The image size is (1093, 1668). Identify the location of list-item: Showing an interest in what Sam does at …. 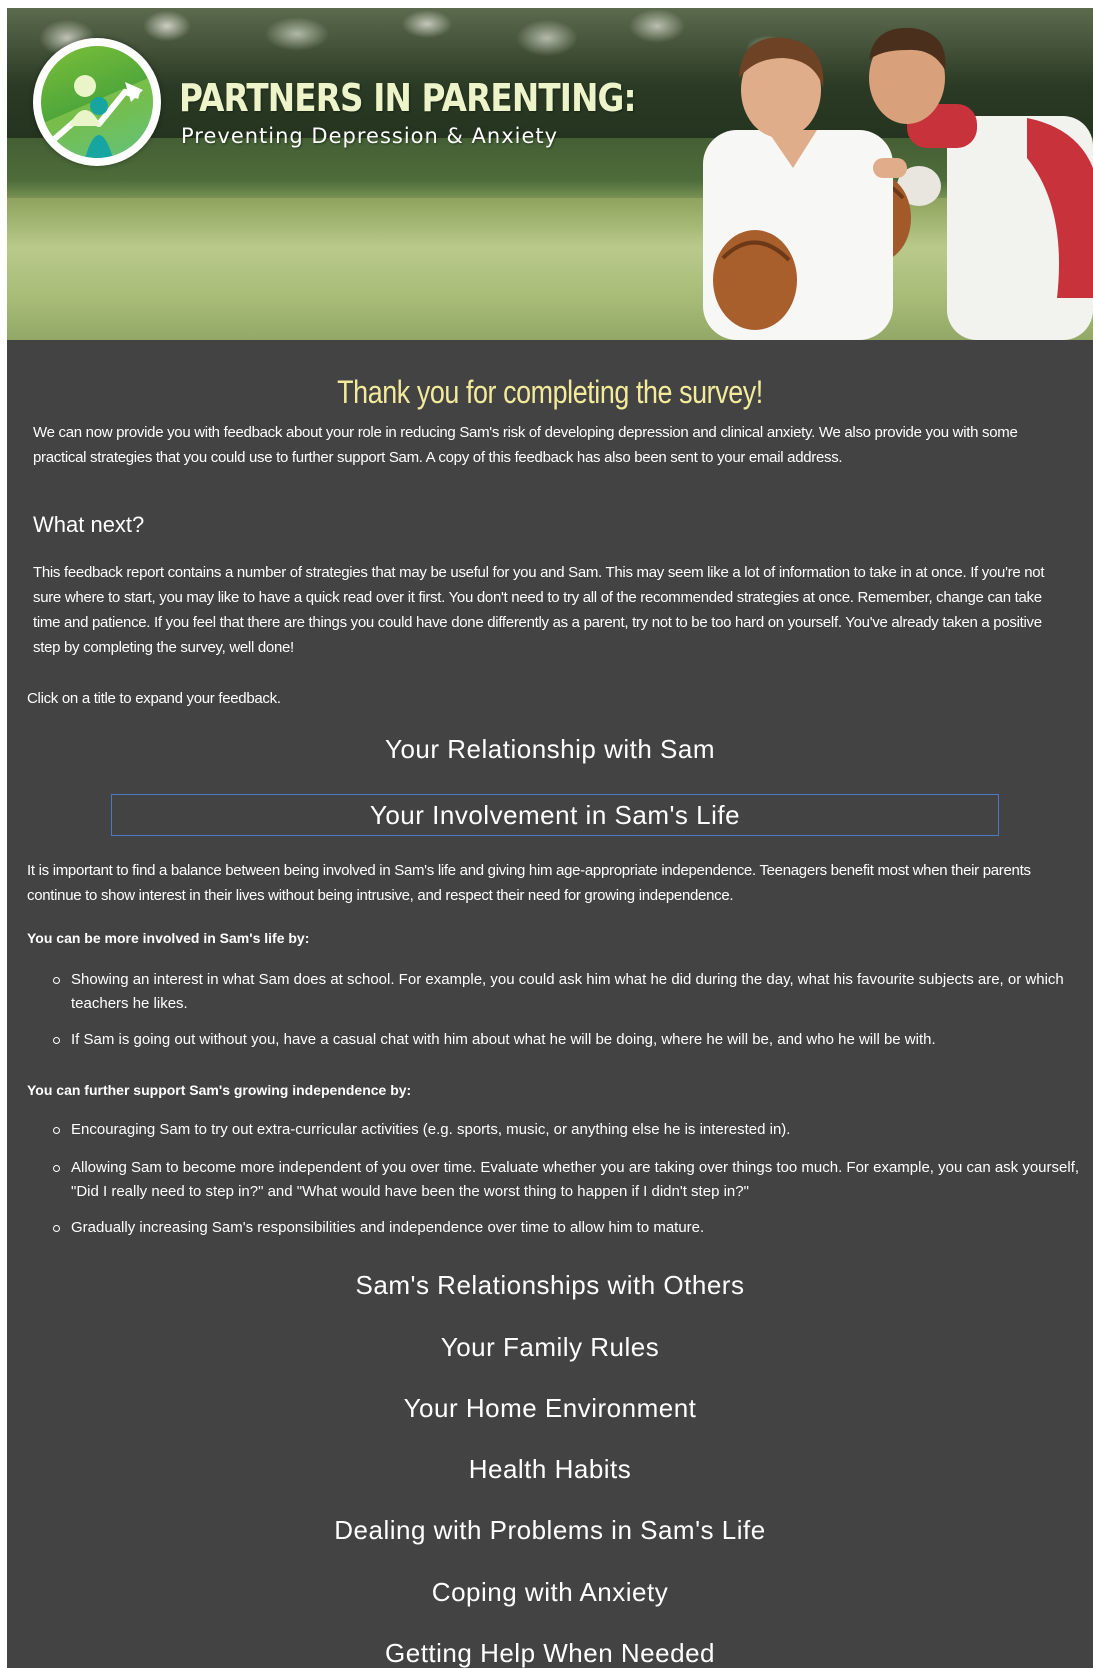
(566, 992).